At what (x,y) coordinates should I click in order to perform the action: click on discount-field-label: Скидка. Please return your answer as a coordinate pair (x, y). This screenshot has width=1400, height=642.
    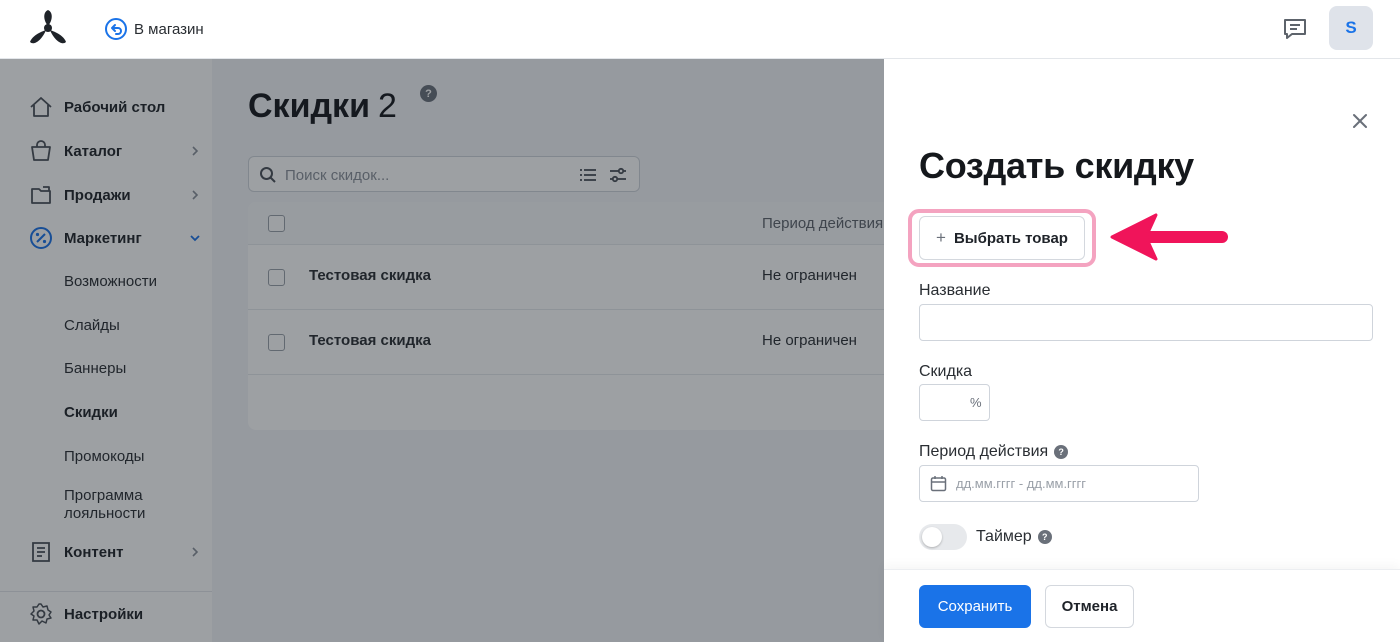
    Looking at the image, I should click on (945, 372).